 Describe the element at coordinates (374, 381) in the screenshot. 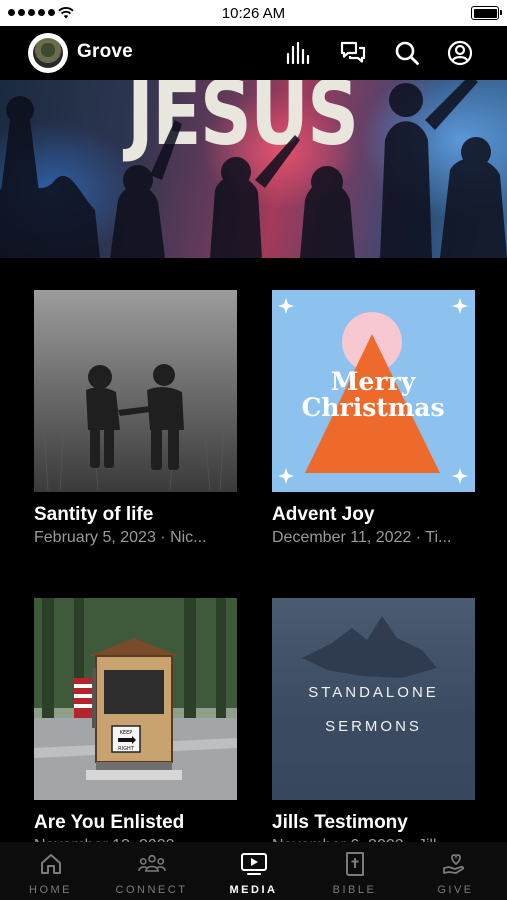

I see `christmas-line-1: Merry` at that location.